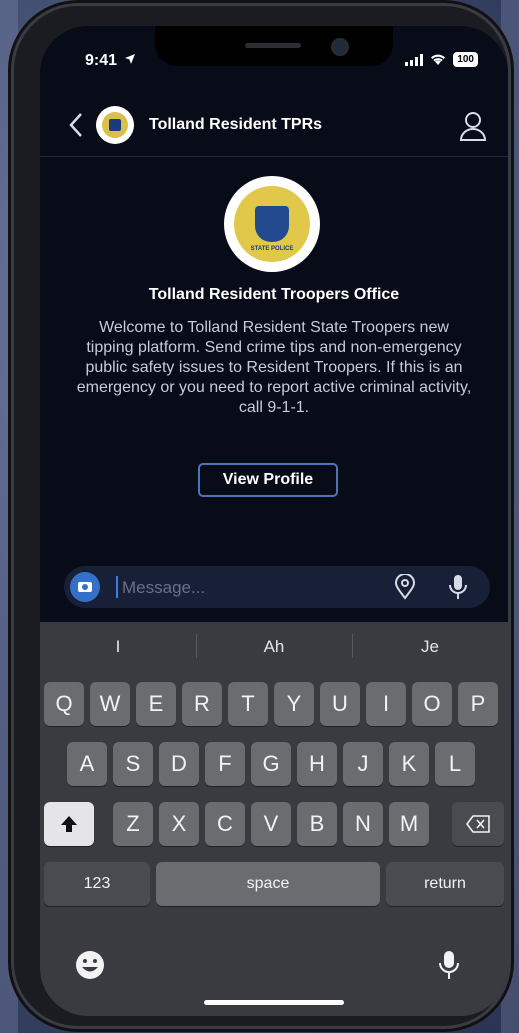 The image size is (519, 1033). I want to click on message-input, so click(242, 588).